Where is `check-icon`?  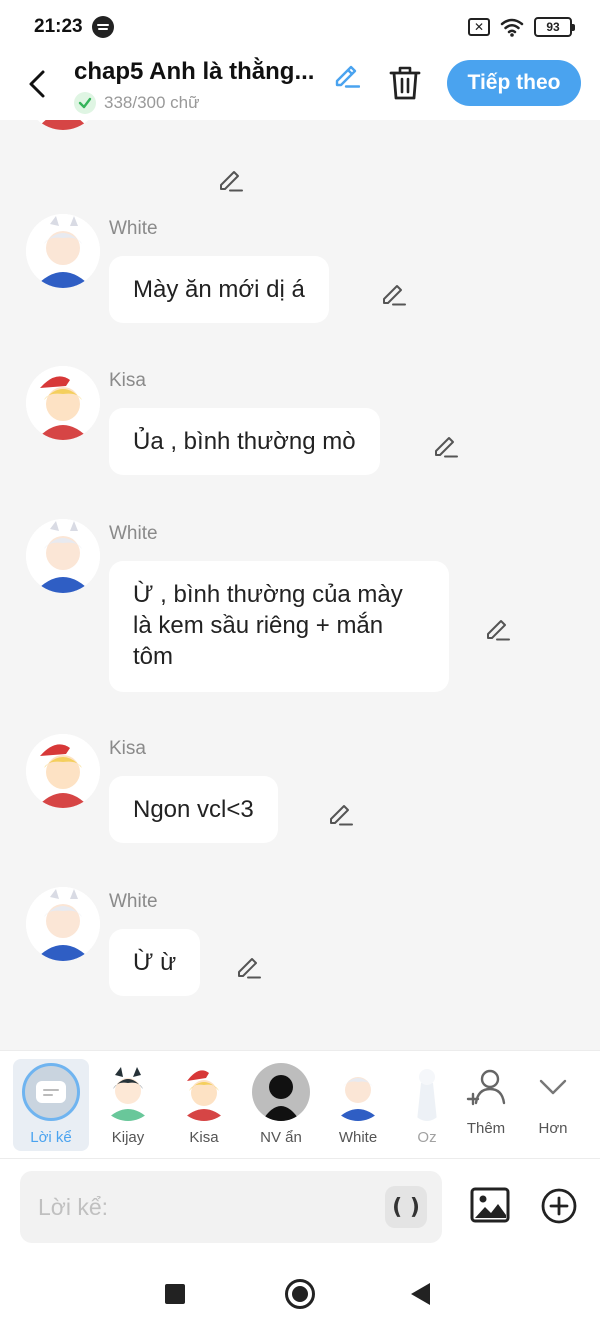
check-icon is located at coordinates (85, 103).